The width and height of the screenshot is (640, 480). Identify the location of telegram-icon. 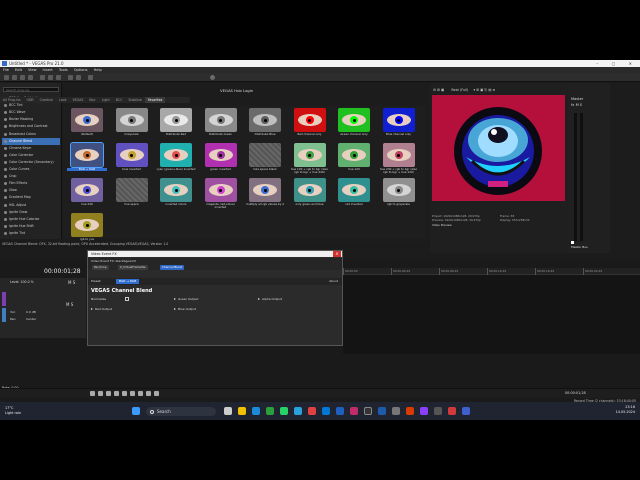
(298, 411).